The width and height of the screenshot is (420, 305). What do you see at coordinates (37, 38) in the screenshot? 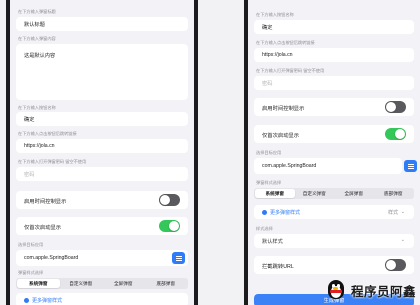
I see `content-caption: 在下方输入弹窗内容` at bounding box center [37, 38].